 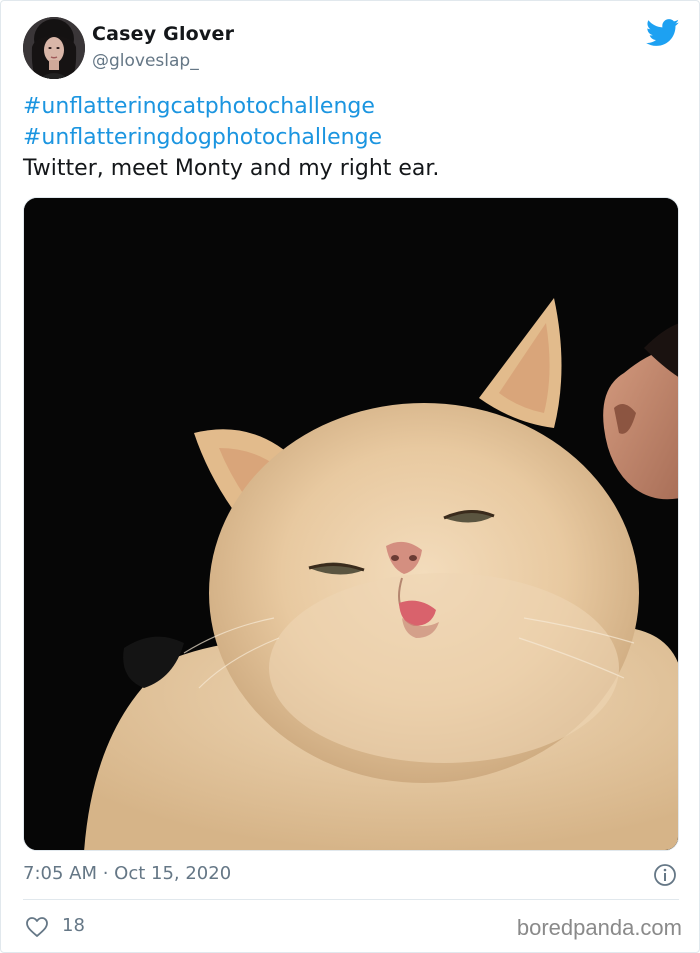 What do you see at coordinates (231, 168) in the screenshot?
I see `tweet-body: Twitter, meet Monty and my right ear.` at bounding box center [231, 168].